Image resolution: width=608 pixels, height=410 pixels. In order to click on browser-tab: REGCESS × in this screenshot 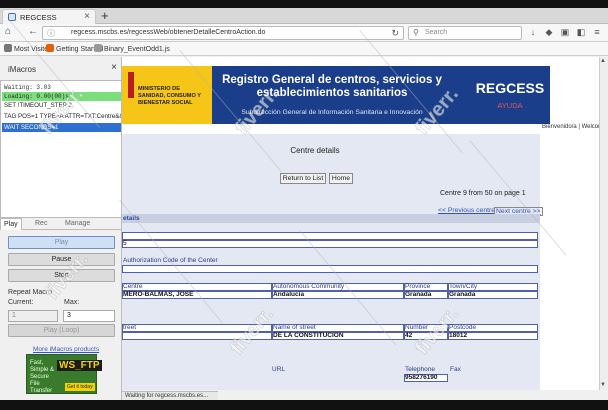, I will do `click(49, 16)`.